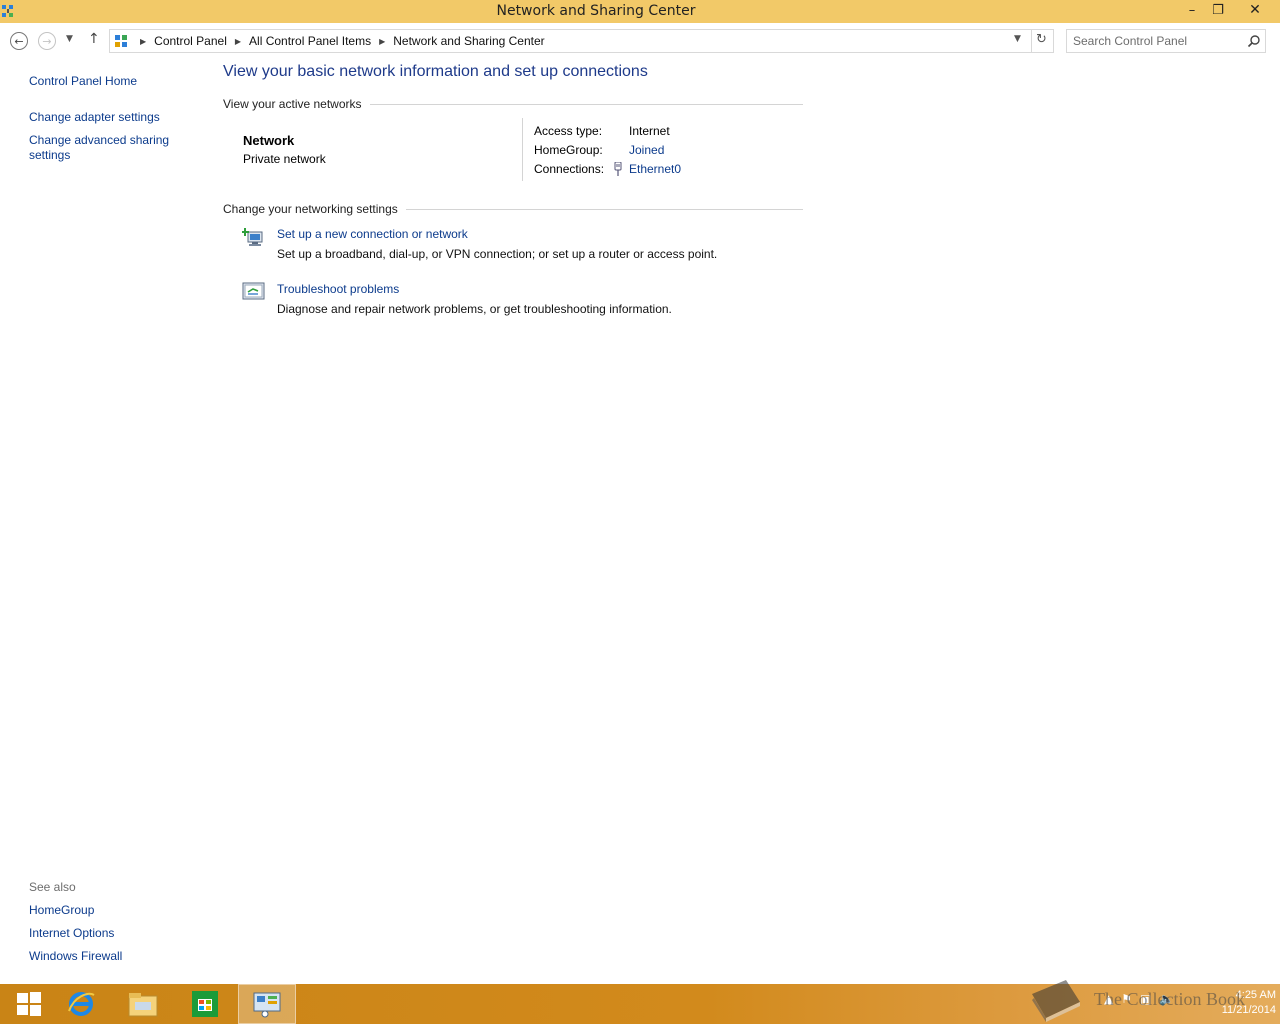 The height and width of the screenshot is (1024, 1280). I want to click on book-icon, so click(1056, 1001).